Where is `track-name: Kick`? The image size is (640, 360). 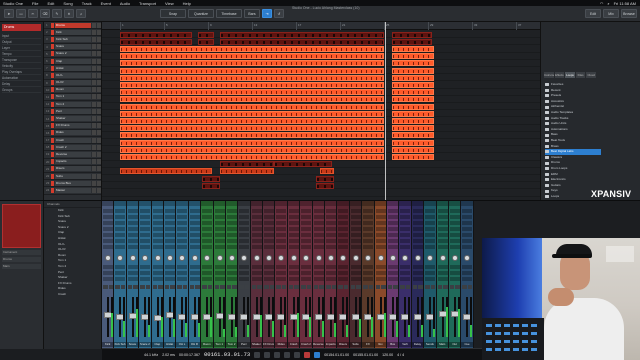 track-name: Kick is located at coordinates (73, 32).